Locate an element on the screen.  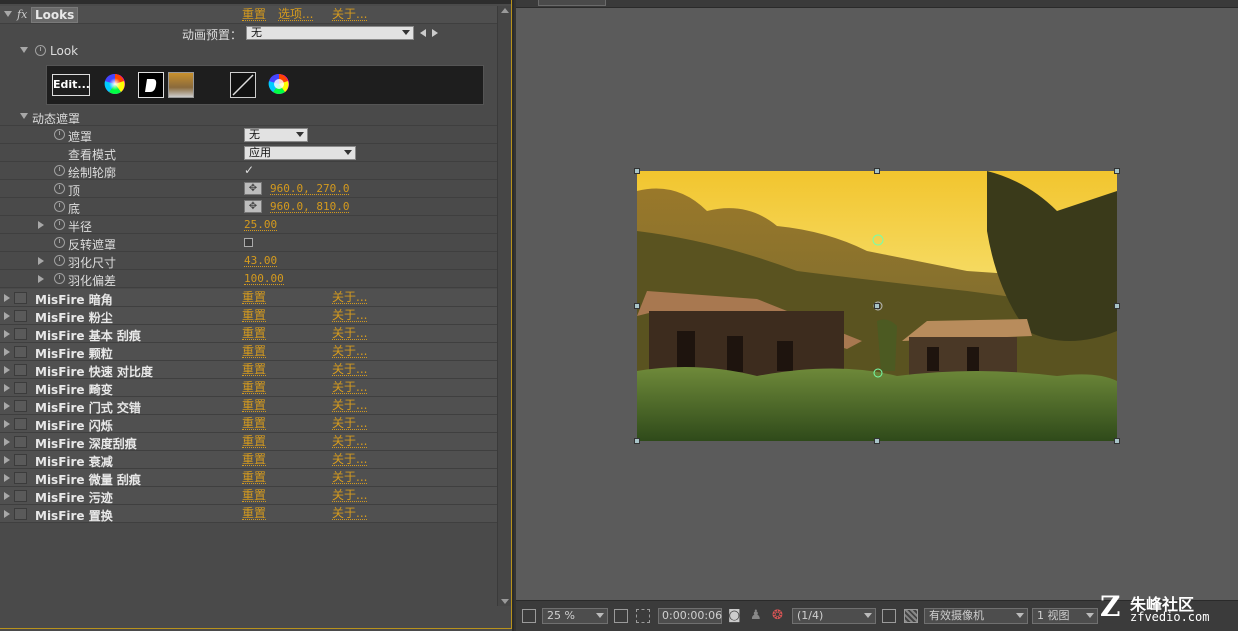
timecode-button: 0:00:00:06 is located at coordinates (690, 616).